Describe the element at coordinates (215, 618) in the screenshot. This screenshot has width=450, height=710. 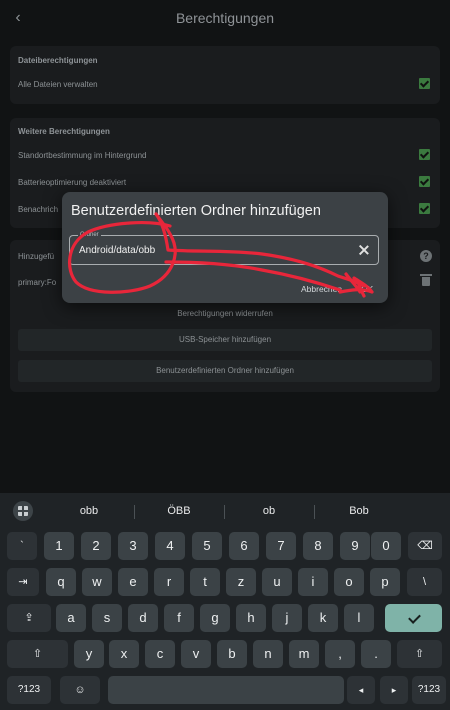
I see `key-g: g` at that location.